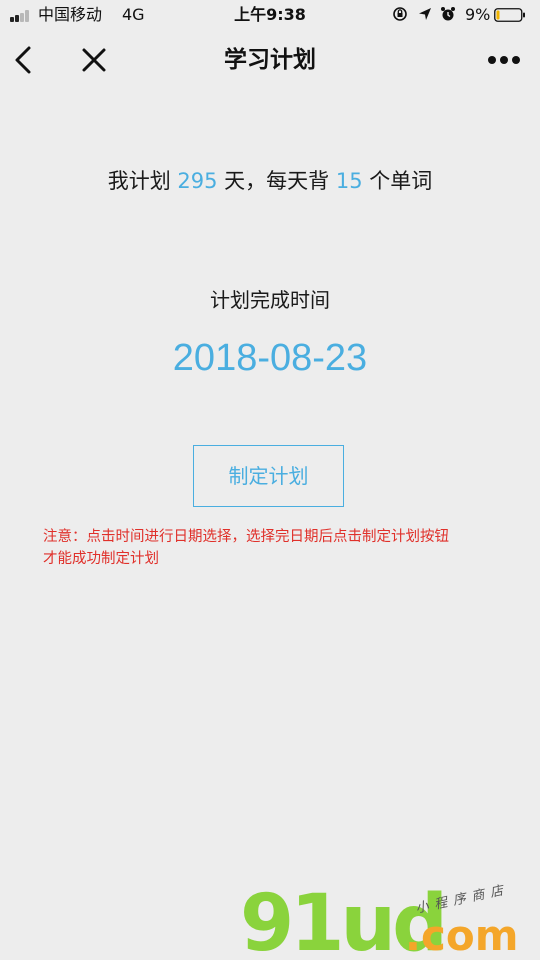  I want to click on note-text: 注意：点击时间进行日期选择，选择完日期后点击制定计划按钮 才能成功制定计划, so click(278, 548).